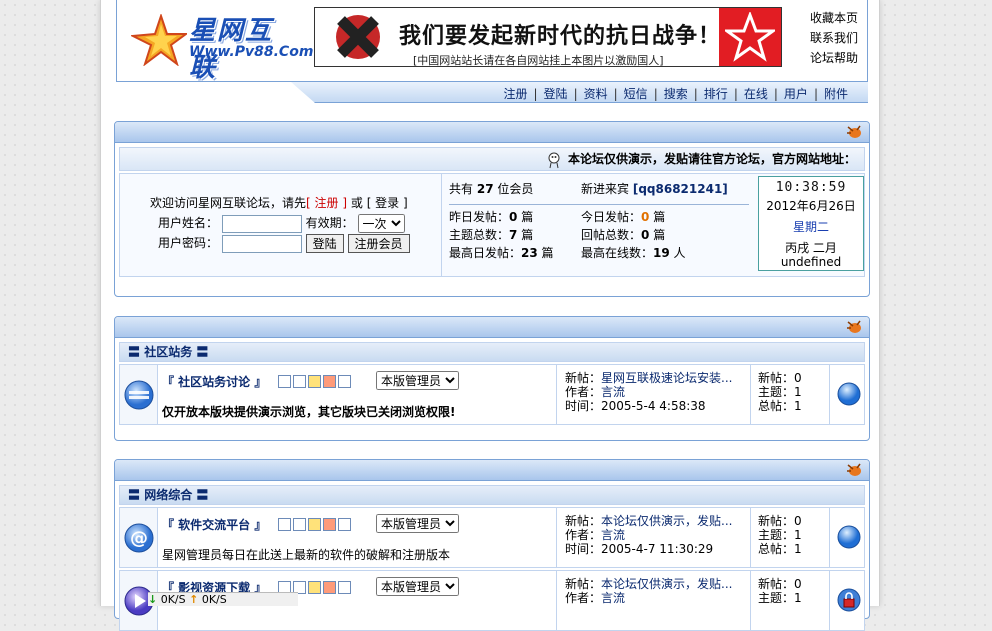 This screenshot has width=992, height=631. What do you see at coordinates (538, 60) in the screenshot?
I see `banner-subtext: [中国网站站长请在各自网站挂上本图片以激励国人]` at bounding box center [538, 60].